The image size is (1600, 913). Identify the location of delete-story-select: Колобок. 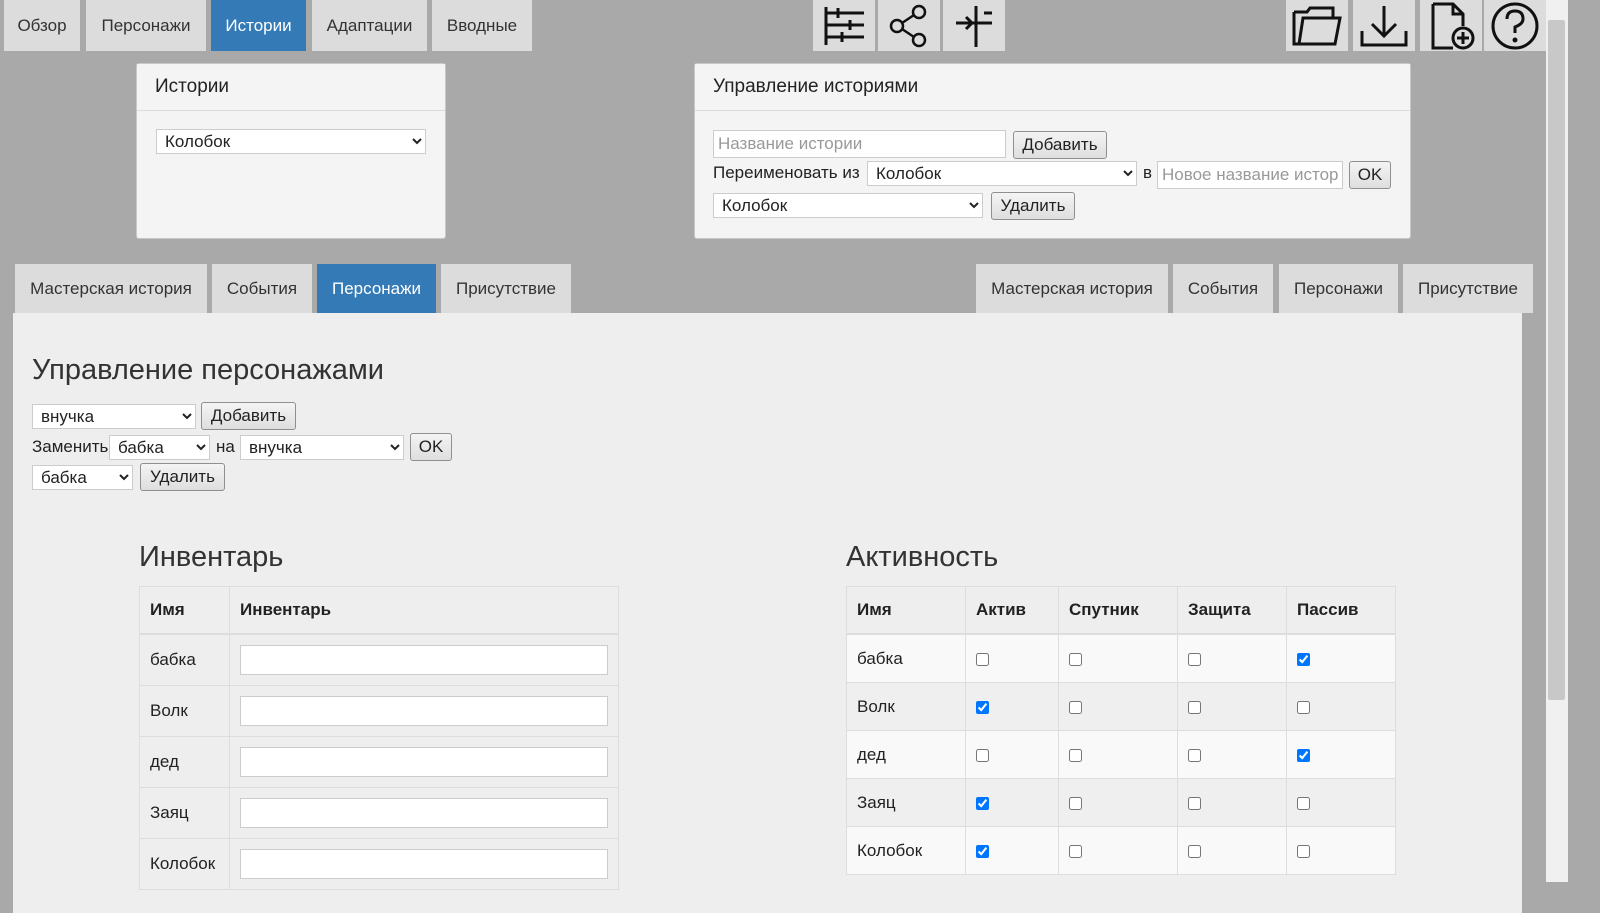
(848, 205).